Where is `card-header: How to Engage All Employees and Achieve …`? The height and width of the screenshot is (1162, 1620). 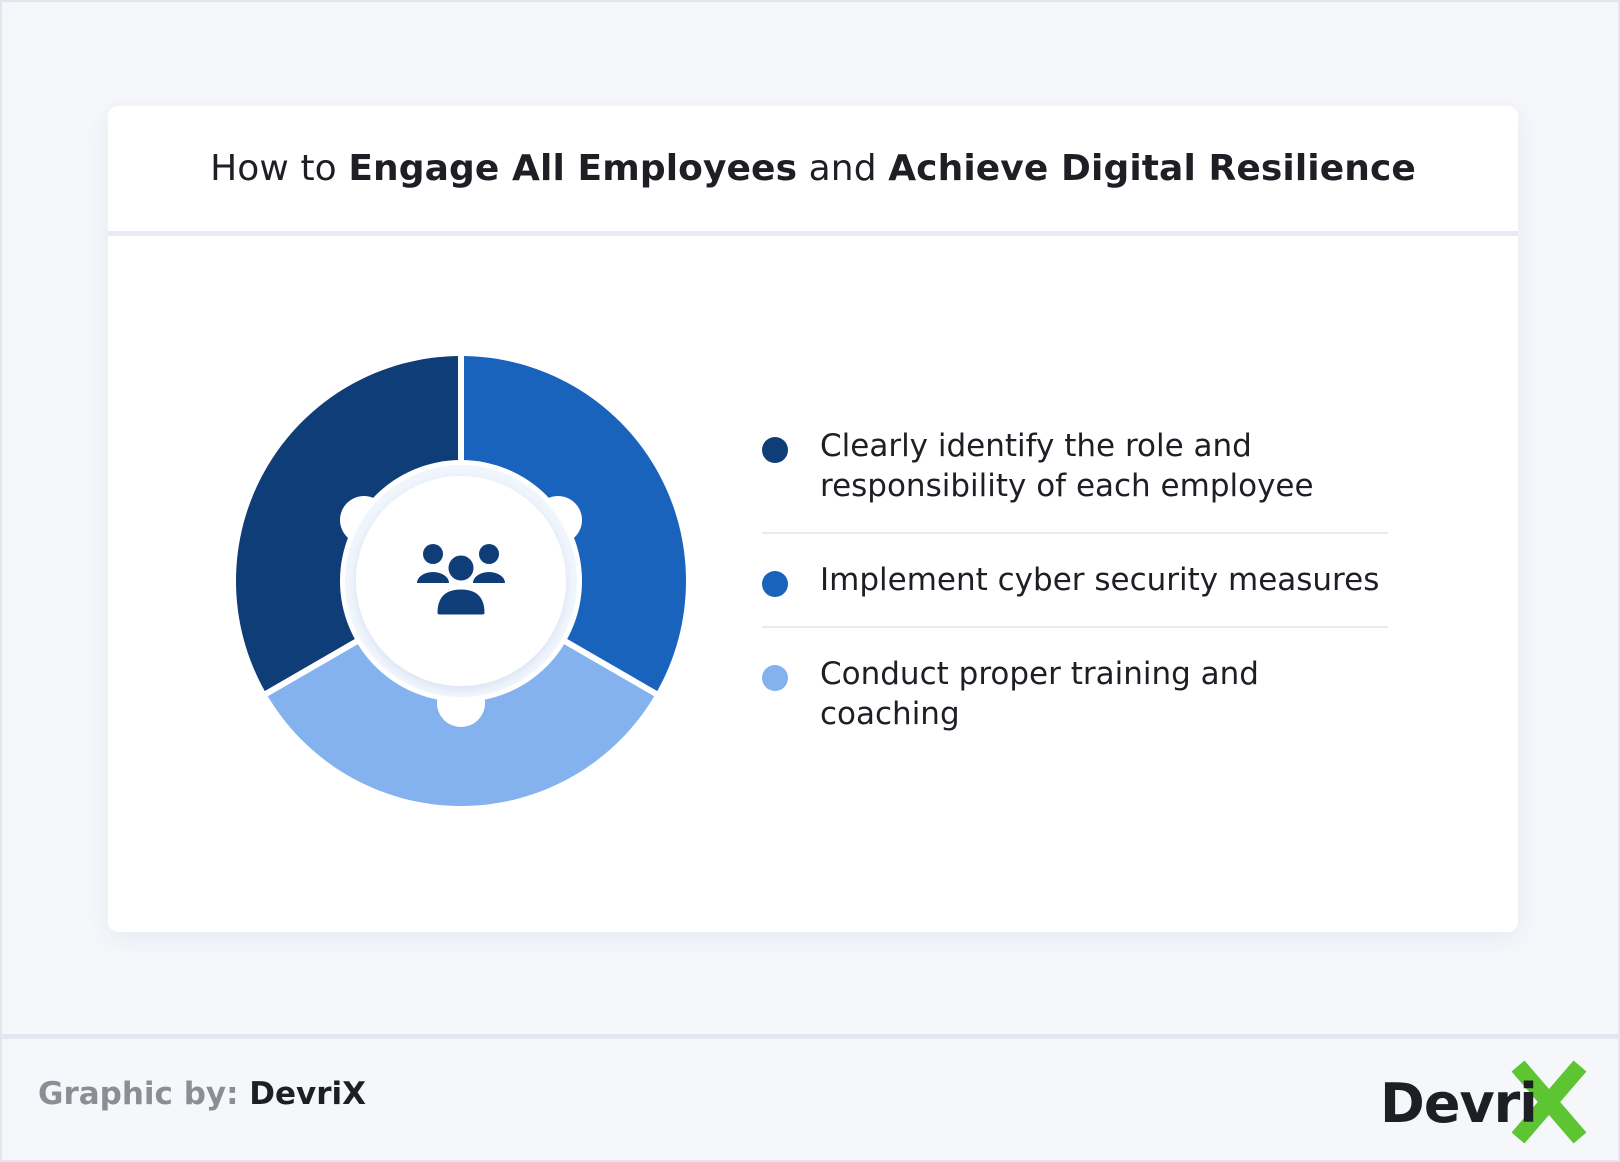
card-header: How to Engage All Employees and Achieve … is located at coordinates (813, 171).